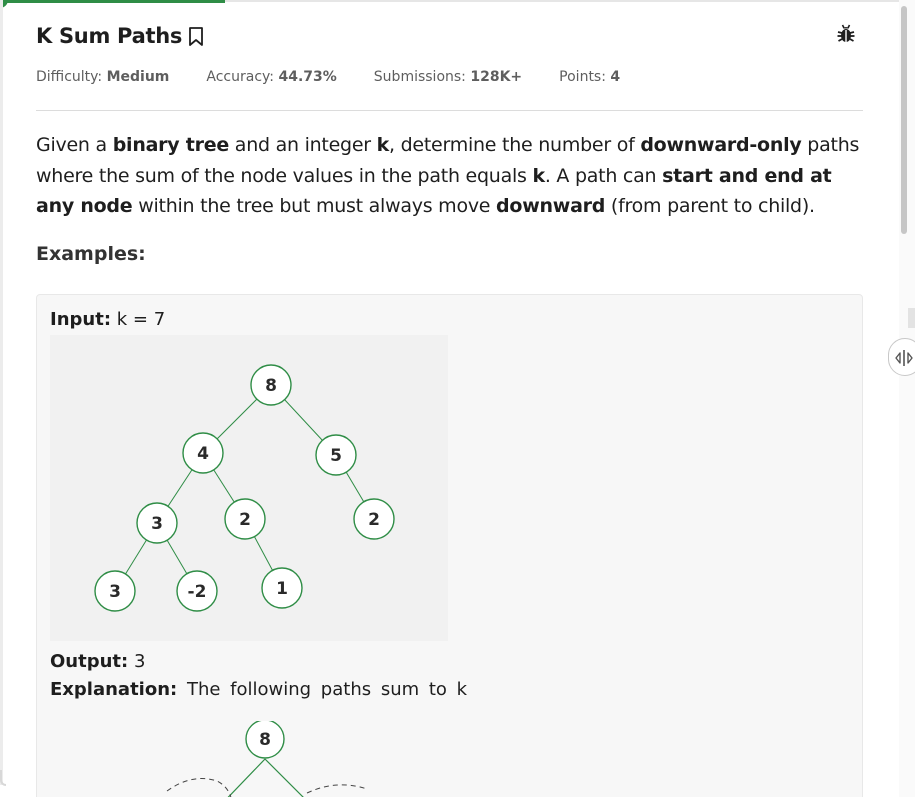  I want to click on points: Points: 4, so click(589, 77).